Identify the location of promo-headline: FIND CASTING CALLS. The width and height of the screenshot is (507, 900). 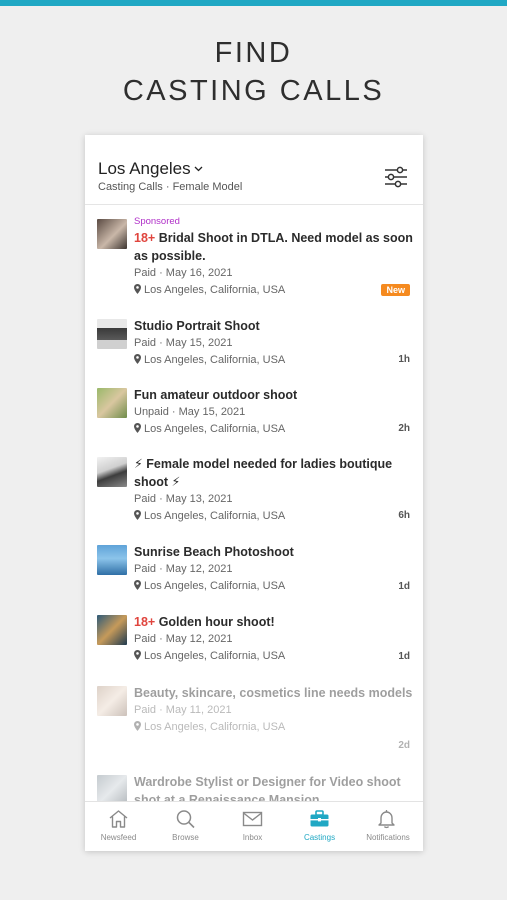
(253, 72).